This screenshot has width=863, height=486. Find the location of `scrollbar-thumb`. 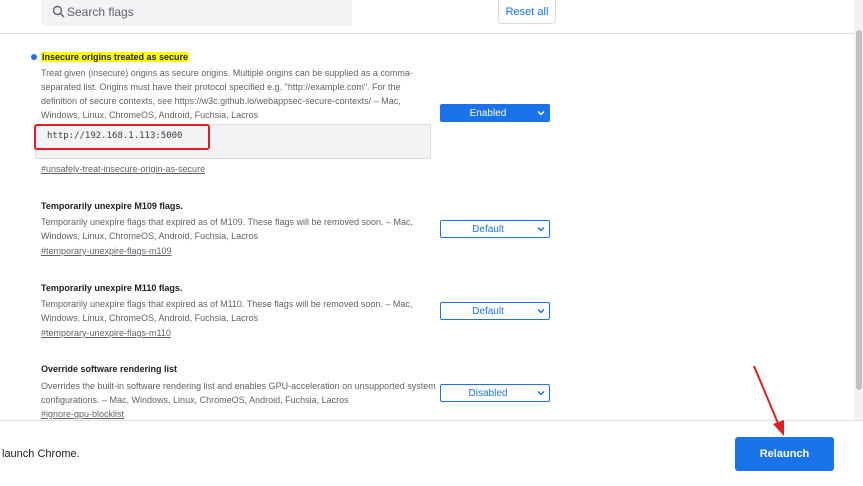

scrollbar-thumb is located at coordinates (859, 210).